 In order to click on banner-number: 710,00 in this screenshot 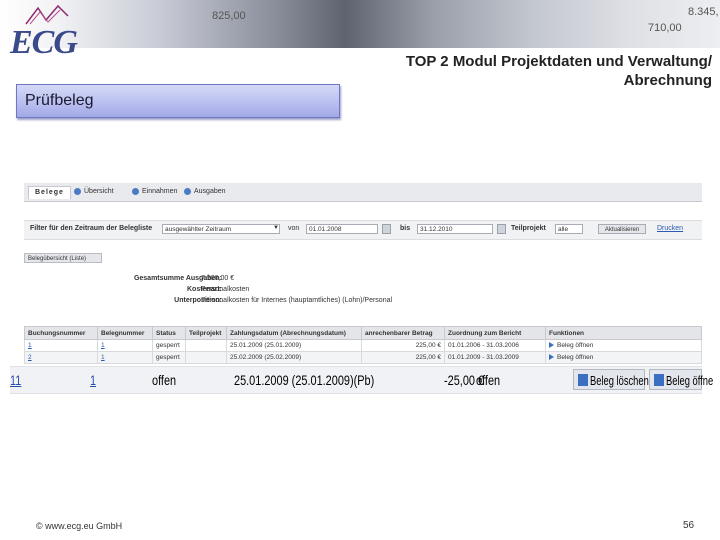, I will do `click(665, 28)`.